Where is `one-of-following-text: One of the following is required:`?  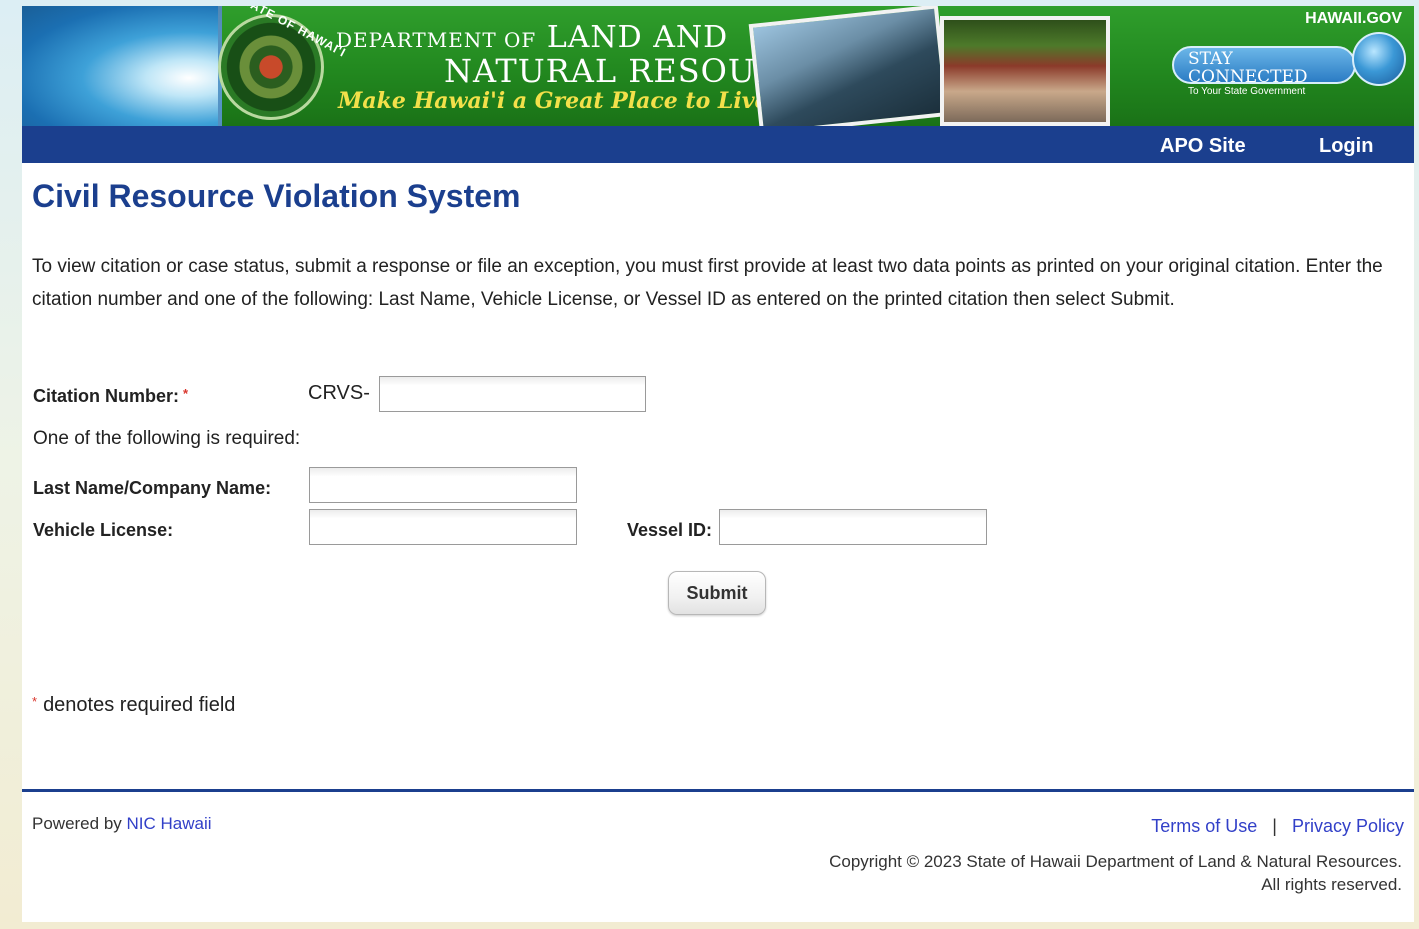 one-of-following-text: One of the following is required: is located at coordinates (167, 438).